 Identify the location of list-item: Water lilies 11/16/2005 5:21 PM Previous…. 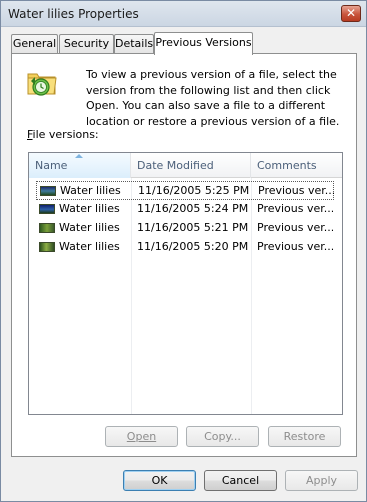
(185, 228).